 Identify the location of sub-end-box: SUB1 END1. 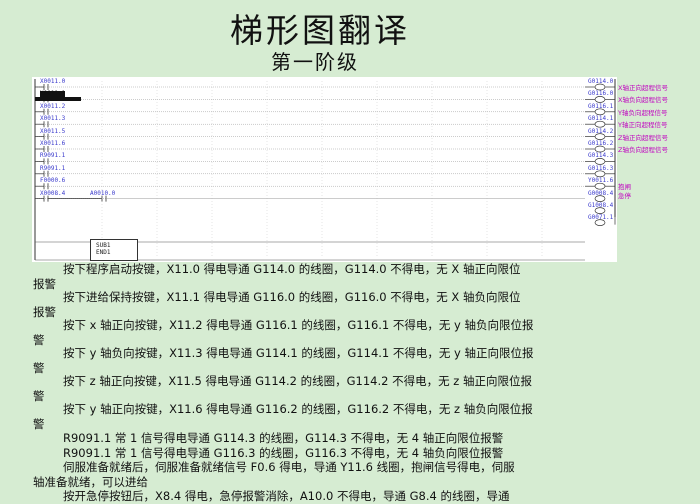
(114, 250).